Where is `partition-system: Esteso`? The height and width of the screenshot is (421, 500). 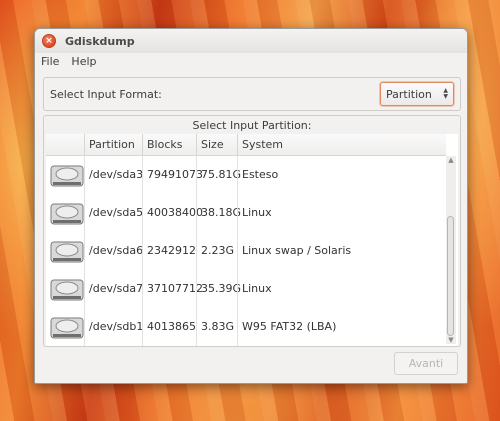 partition-system: Esteso is located at coordinates (341, 175).